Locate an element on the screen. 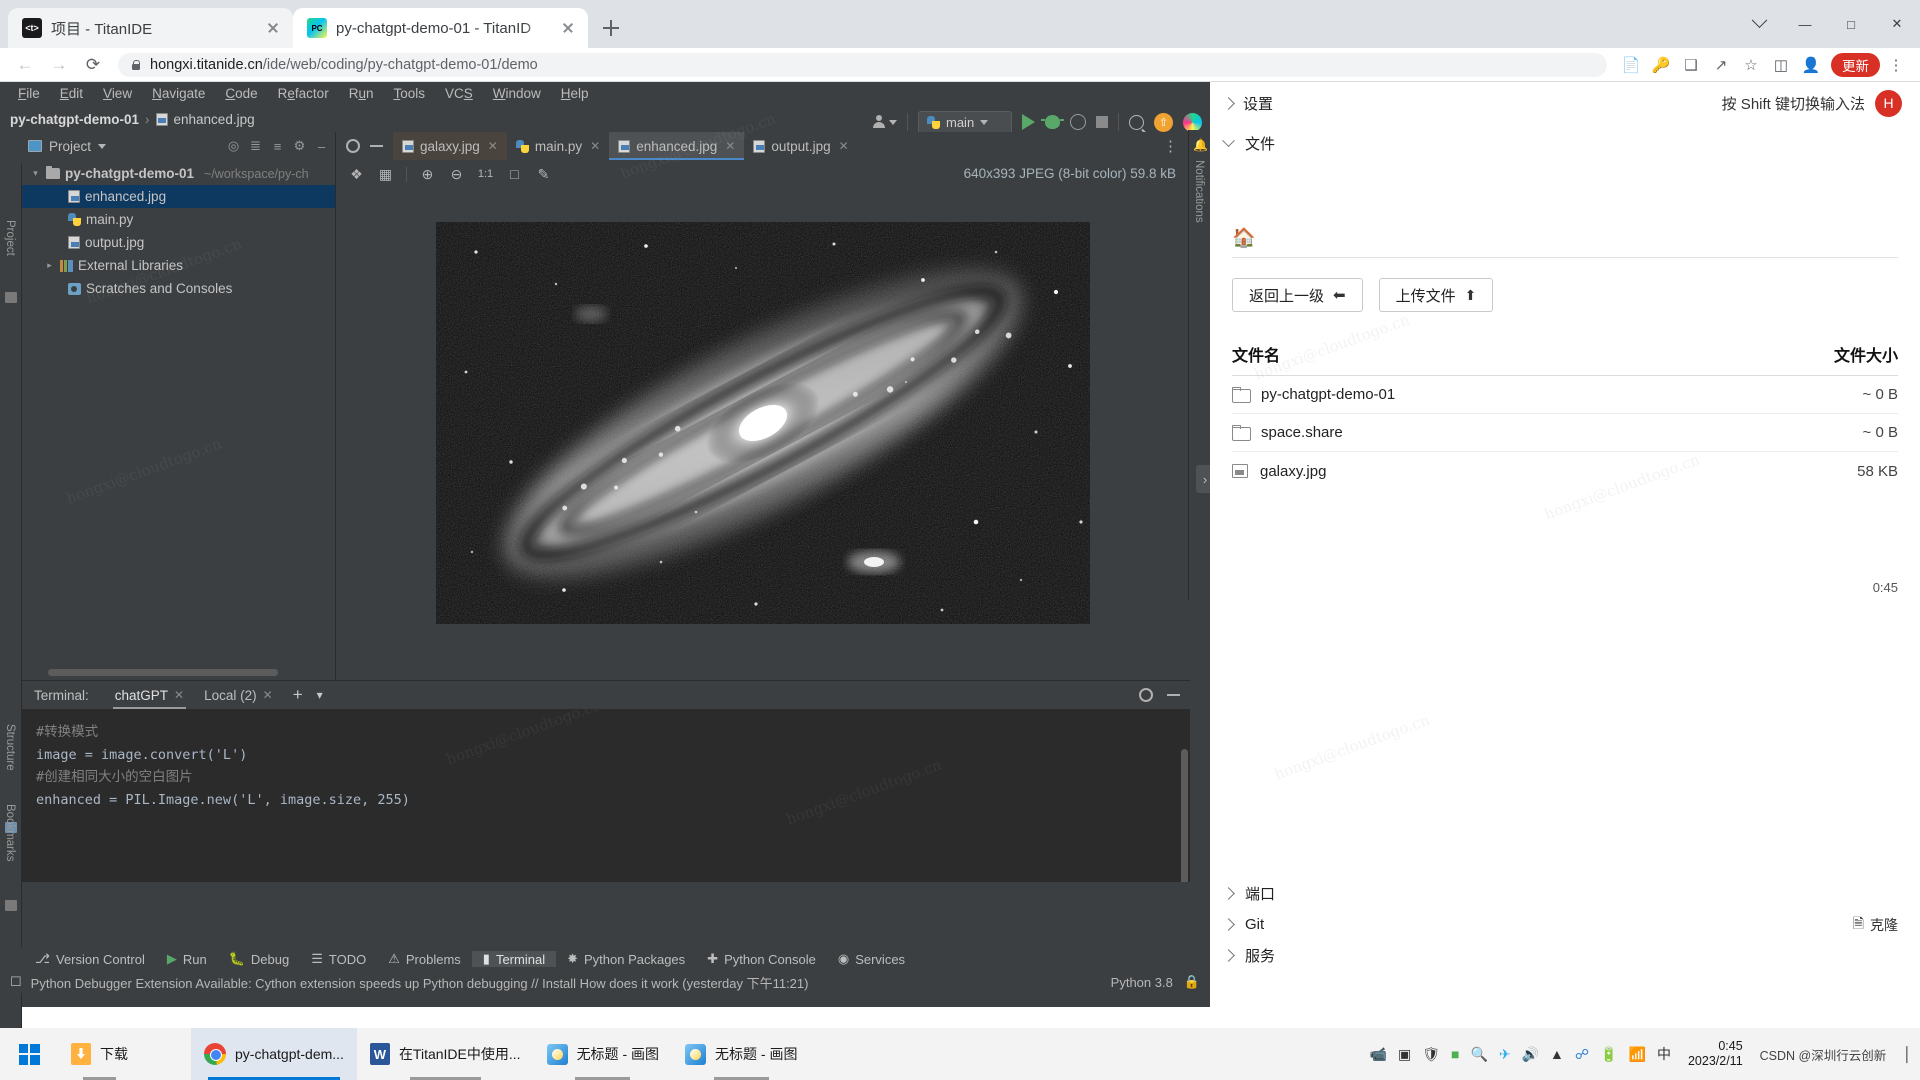 The width and height of the screenshot is (1920, 1080). editor-tab-options-icon: ⋮ is located at coordinates (1170, 146).